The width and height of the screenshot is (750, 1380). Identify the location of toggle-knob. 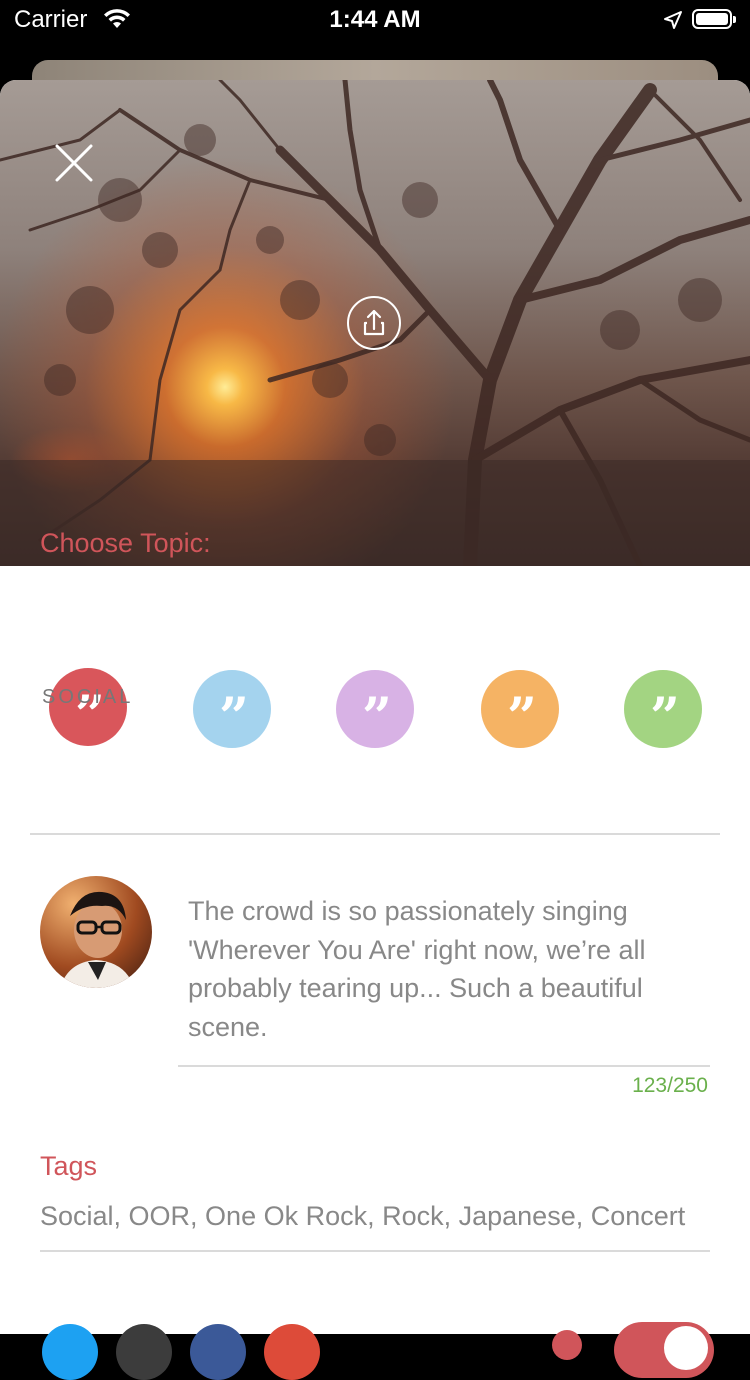
(686, 1348).